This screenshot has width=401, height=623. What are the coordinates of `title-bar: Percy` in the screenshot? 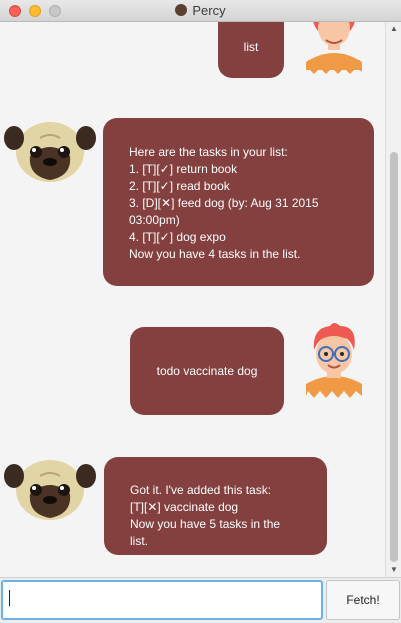 It's located at (200, 11).